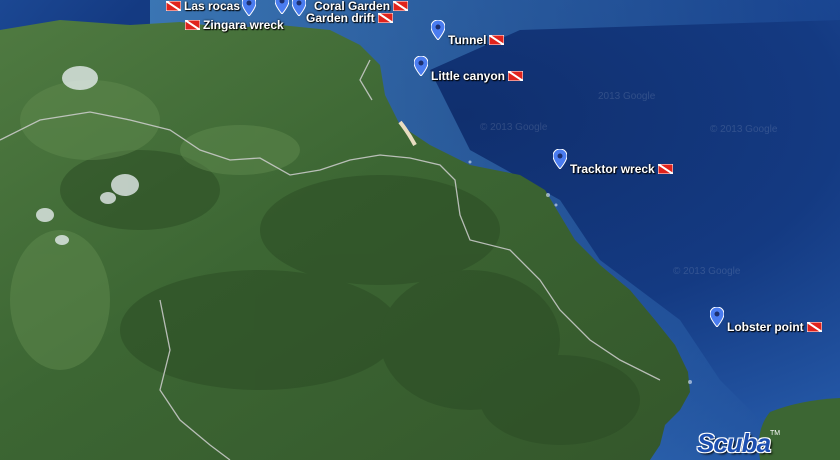 The width and height of the screenshot is (840, 460). I want to click on dive-site-label: Lobster point, so click(765, 327).